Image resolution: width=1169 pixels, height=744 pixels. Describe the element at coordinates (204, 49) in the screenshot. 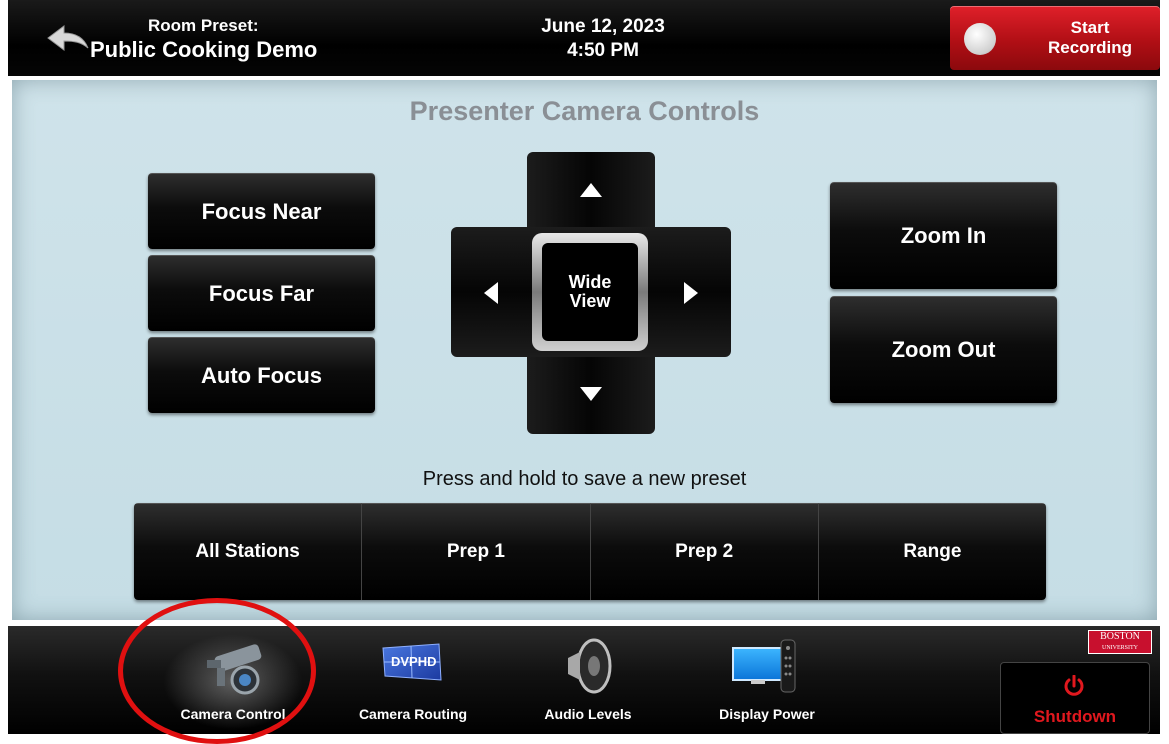

I see `room-preset-name: Public Cooking Demo` at that location.